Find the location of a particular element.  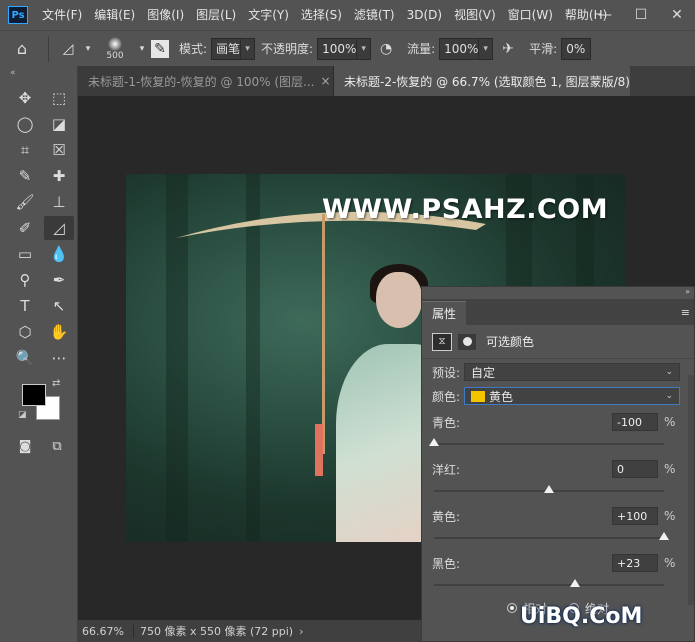

yellow-input: +100 is located at coordinates (635, 516).